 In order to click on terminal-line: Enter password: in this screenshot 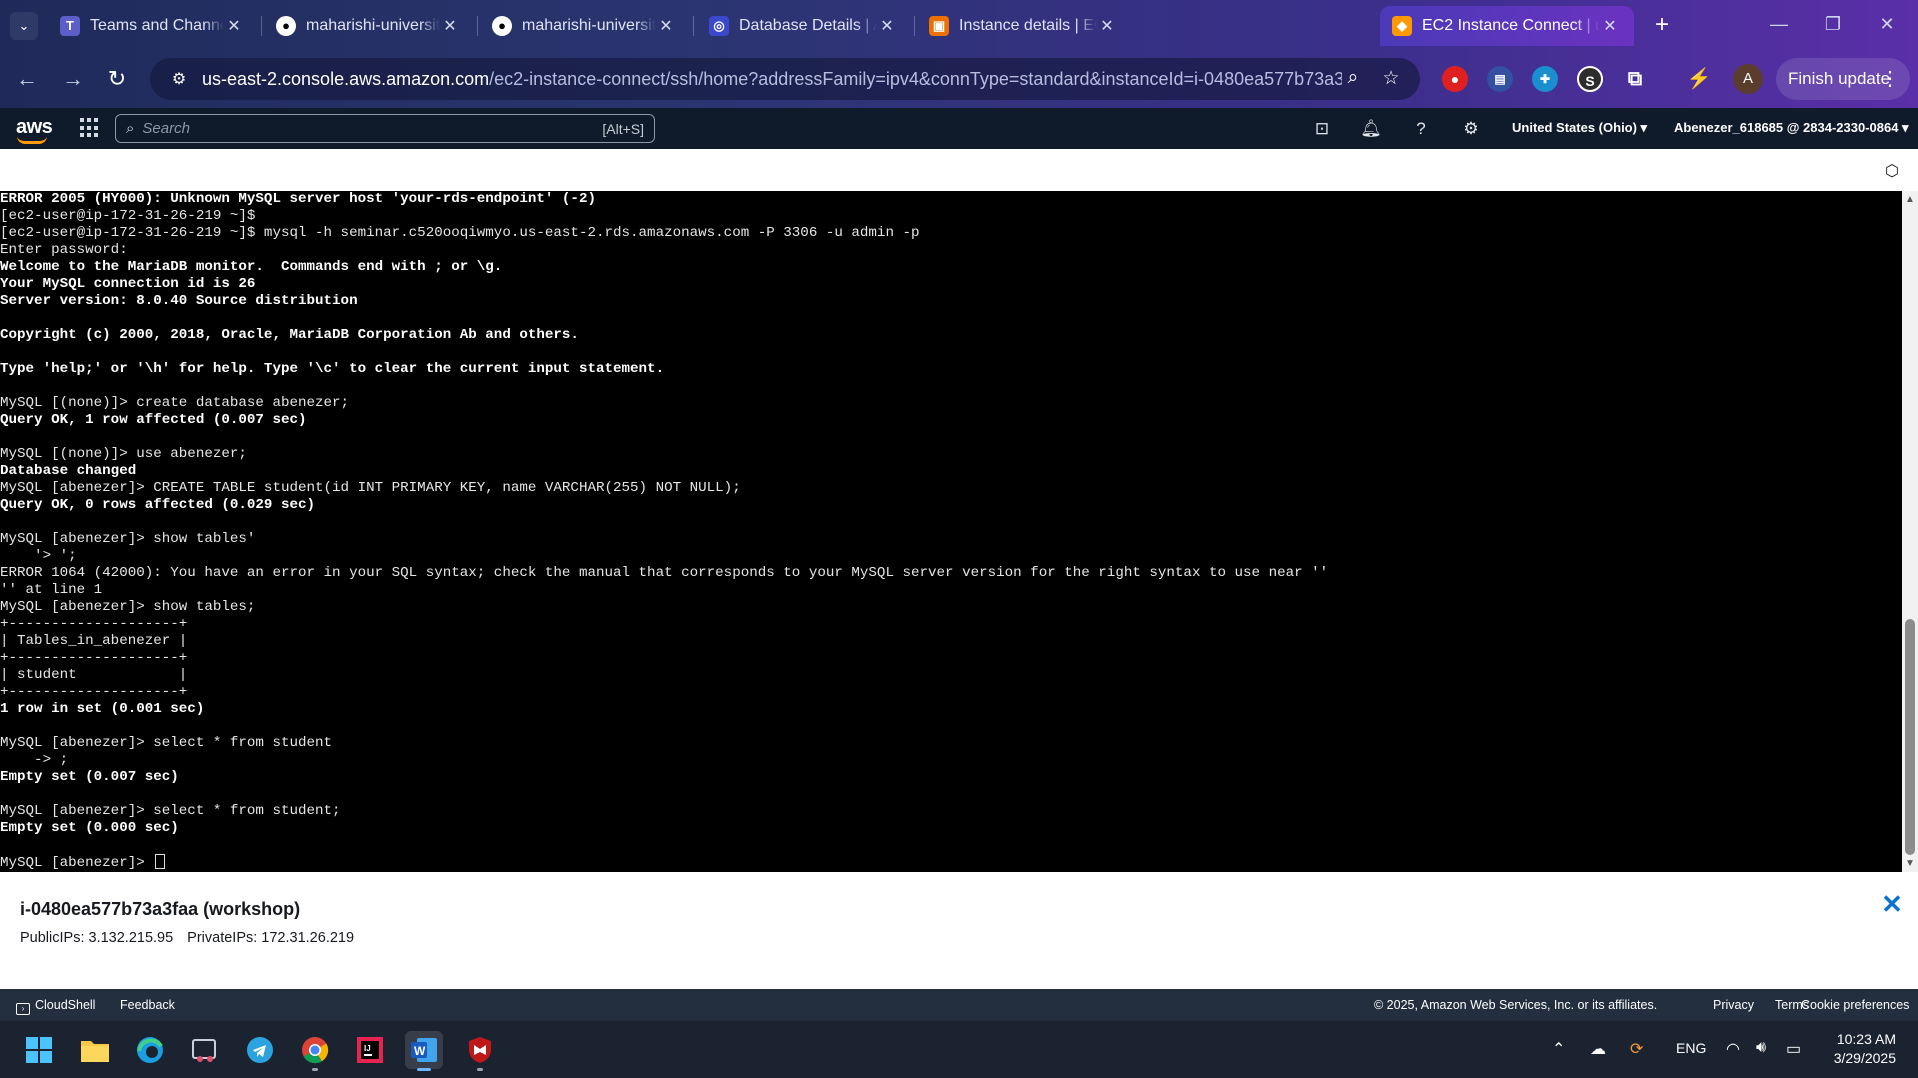, I will do `click(64, 250)`.